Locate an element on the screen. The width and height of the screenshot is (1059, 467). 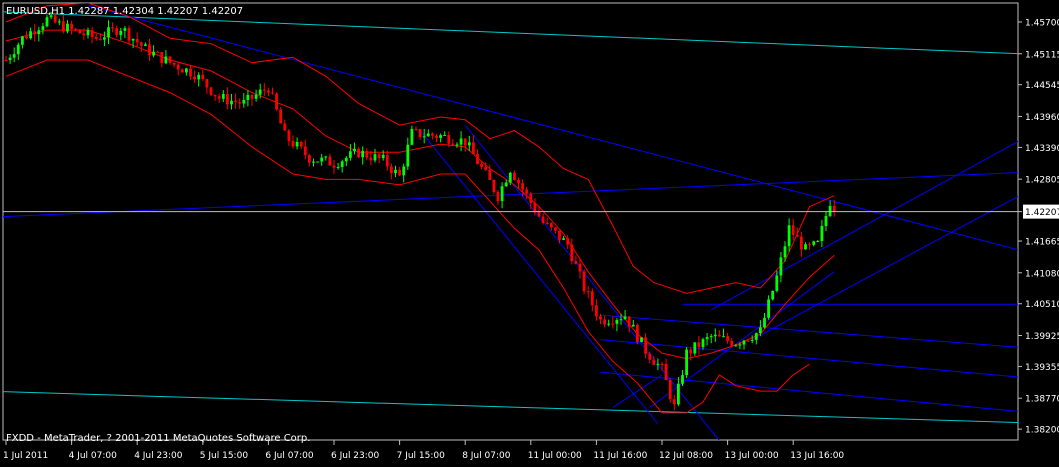
y-tick-label: 1.39925 is located at coordinates (1042, 337).